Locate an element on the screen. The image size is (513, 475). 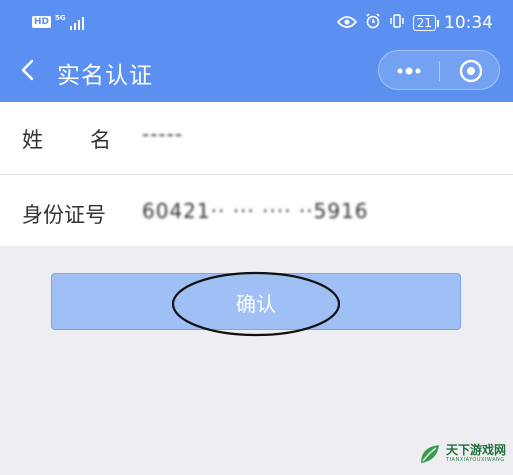
vibrate-icon is located at coordinates (397, 23).